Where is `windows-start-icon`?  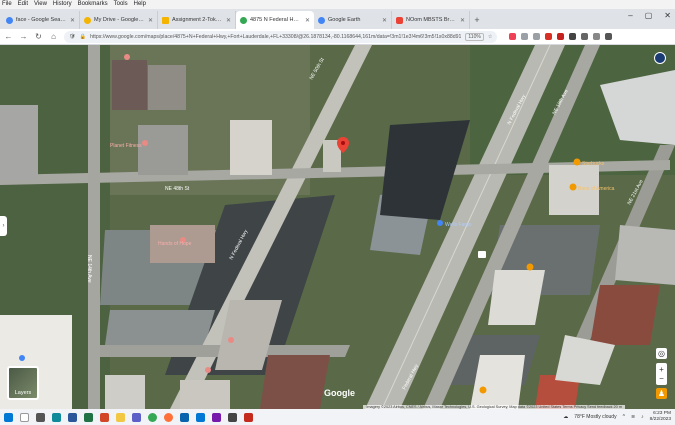
windows-start-icon is located at coordinates (8, 417).